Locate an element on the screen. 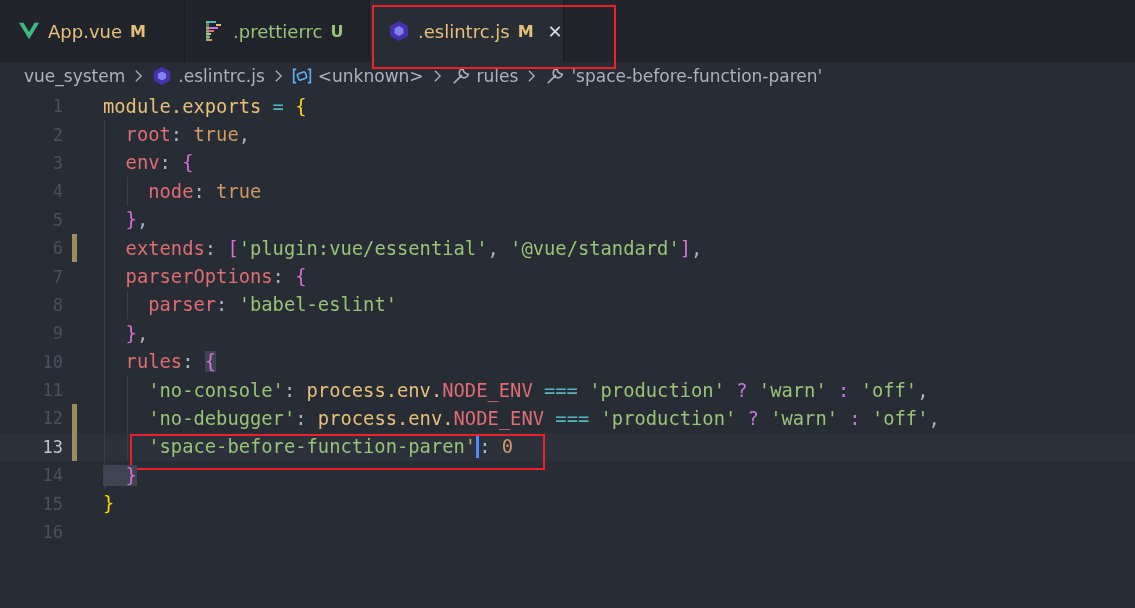 This screenshot has width=1135, height=608. code-line: parser: 'babel-eslint' is located at coordinates (272, 305).